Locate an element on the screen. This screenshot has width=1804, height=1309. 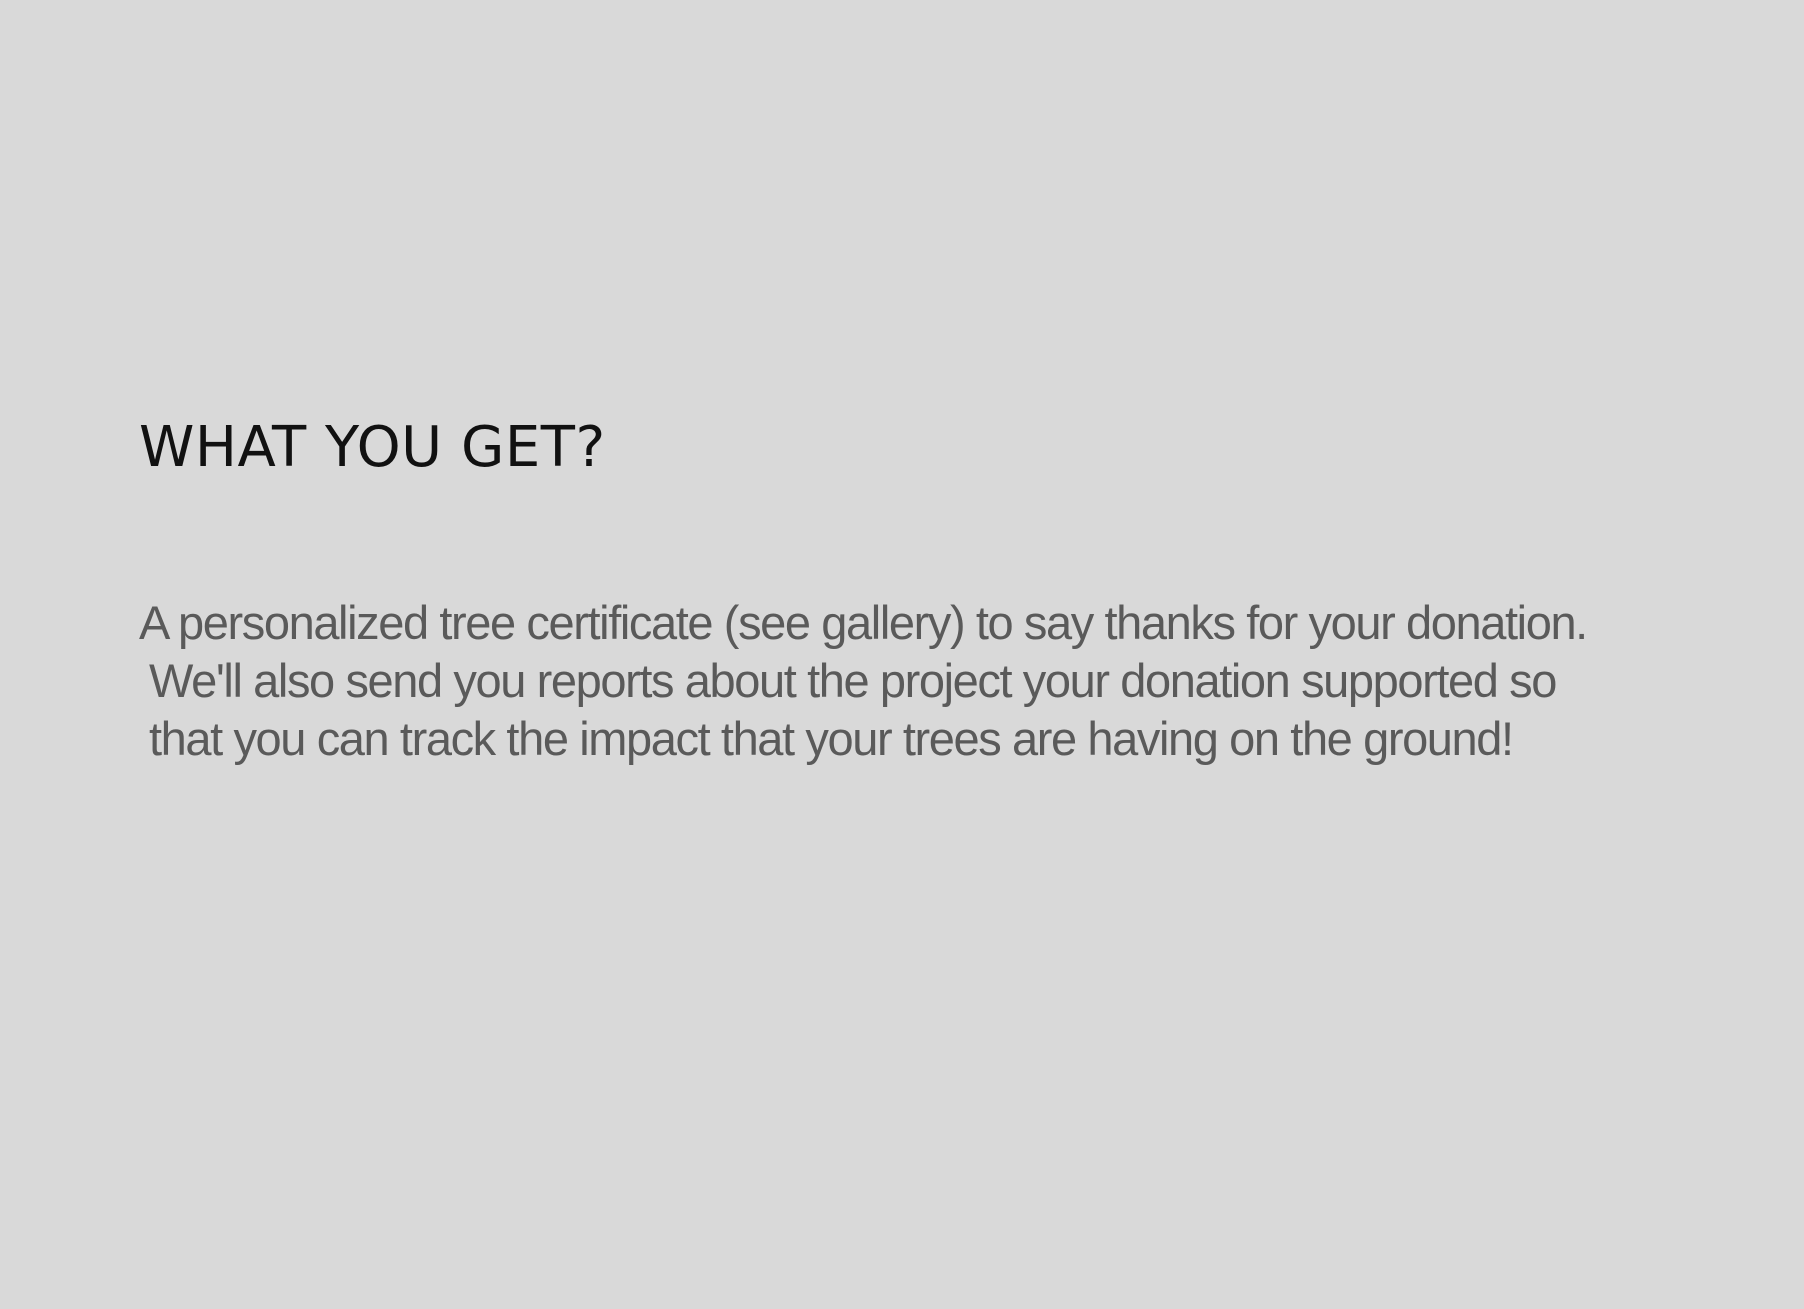
section-heading: WHAT YOU GET? is located at coordinates (372, 447).